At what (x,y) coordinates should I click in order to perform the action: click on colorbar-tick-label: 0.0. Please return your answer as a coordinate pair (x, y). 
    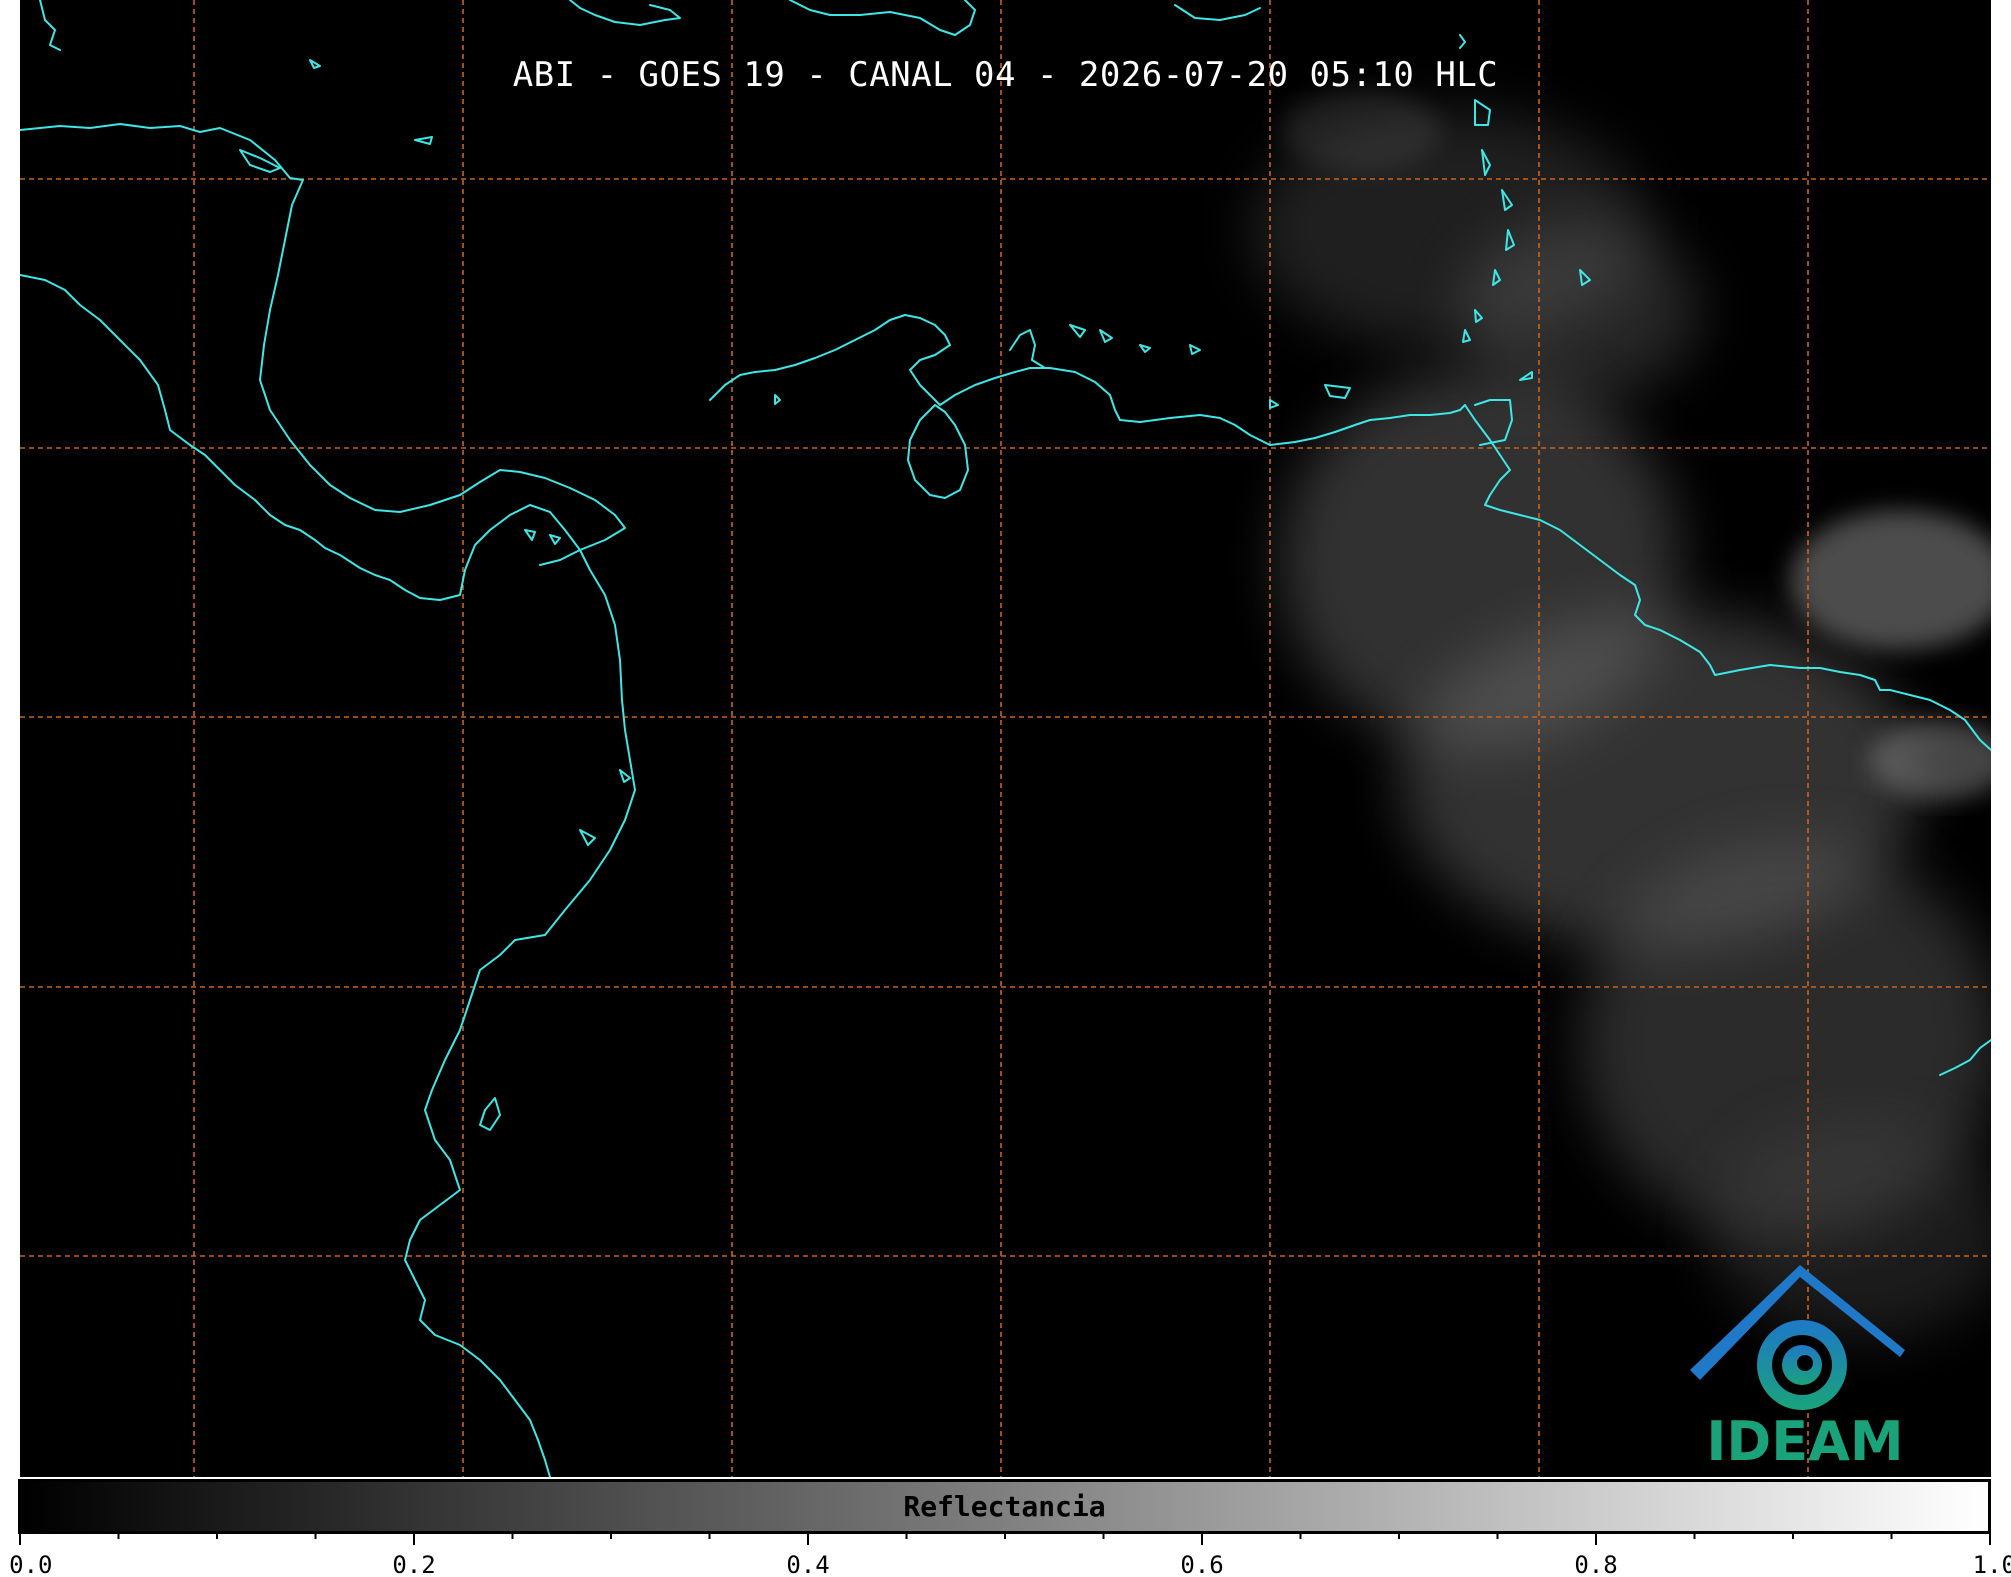
    Looking at the image, I should click on (31, 1564).